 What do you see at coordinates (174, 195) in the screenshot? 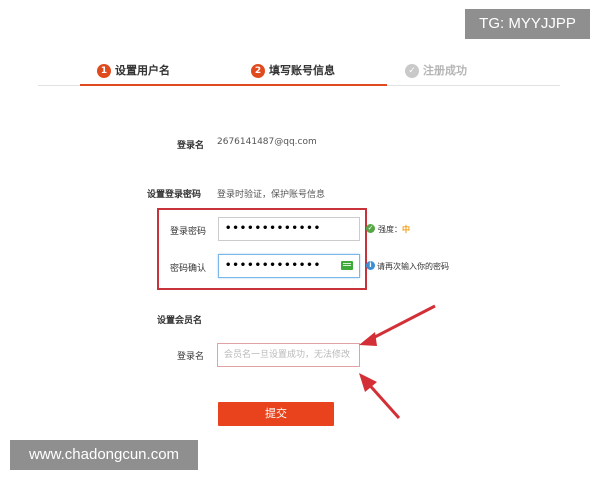
I see `password-section-title: 设置登录密码` at bounding box center [174, 195].